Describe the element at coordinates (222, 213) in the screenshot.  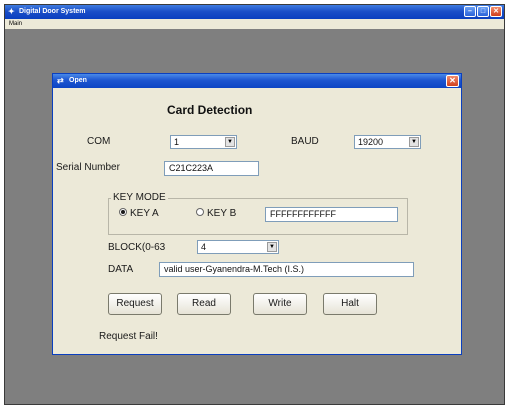
I see `key-b-label: KEY B` at that location.